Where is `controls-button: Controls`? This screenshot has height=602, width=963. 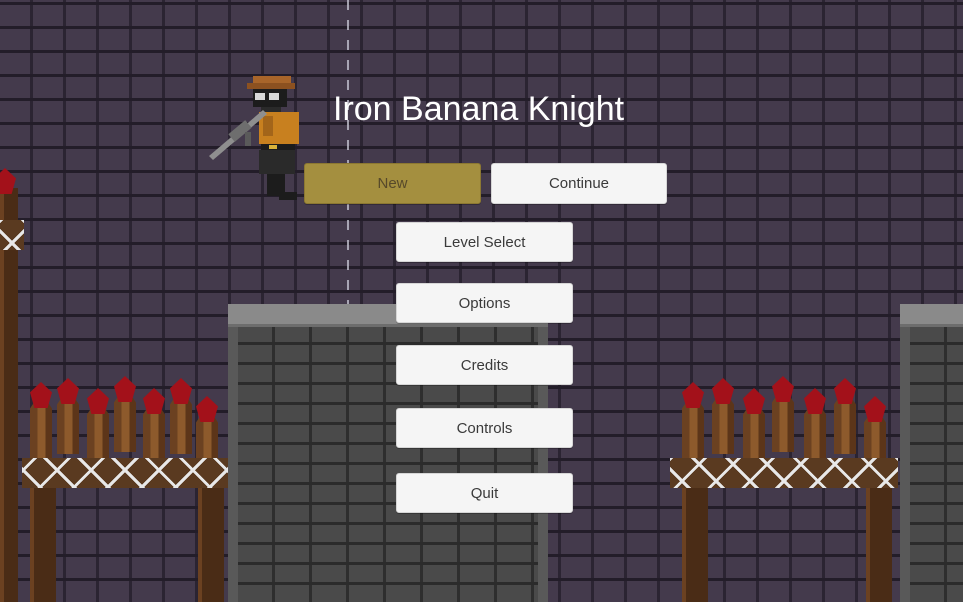
controls-button: Controls is located at coordinates (484, 428).